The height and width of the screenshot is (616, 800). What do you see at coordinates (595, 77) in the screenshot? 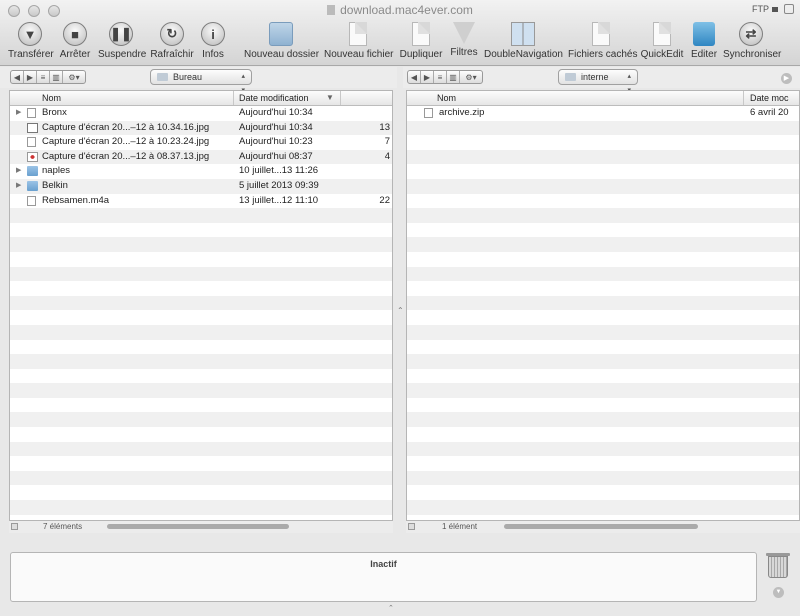
I see `right-location-label: interne` at bounding box center [595, 77].